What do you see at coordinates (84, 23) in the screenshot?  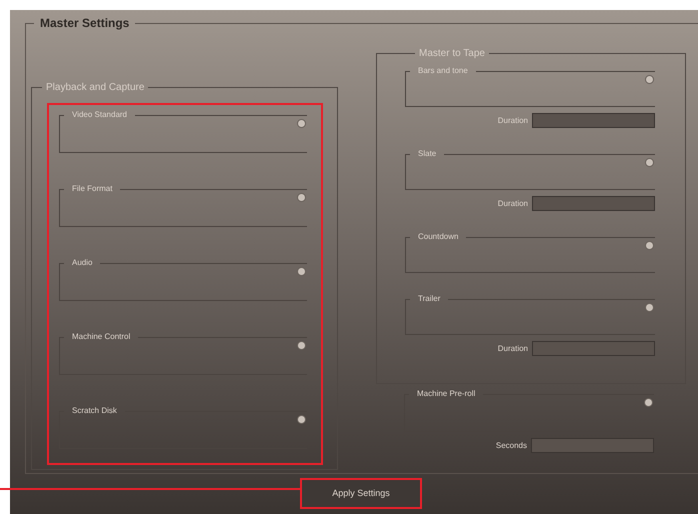 I see `window-title: Master Settings` at bounding box center [84, 23].